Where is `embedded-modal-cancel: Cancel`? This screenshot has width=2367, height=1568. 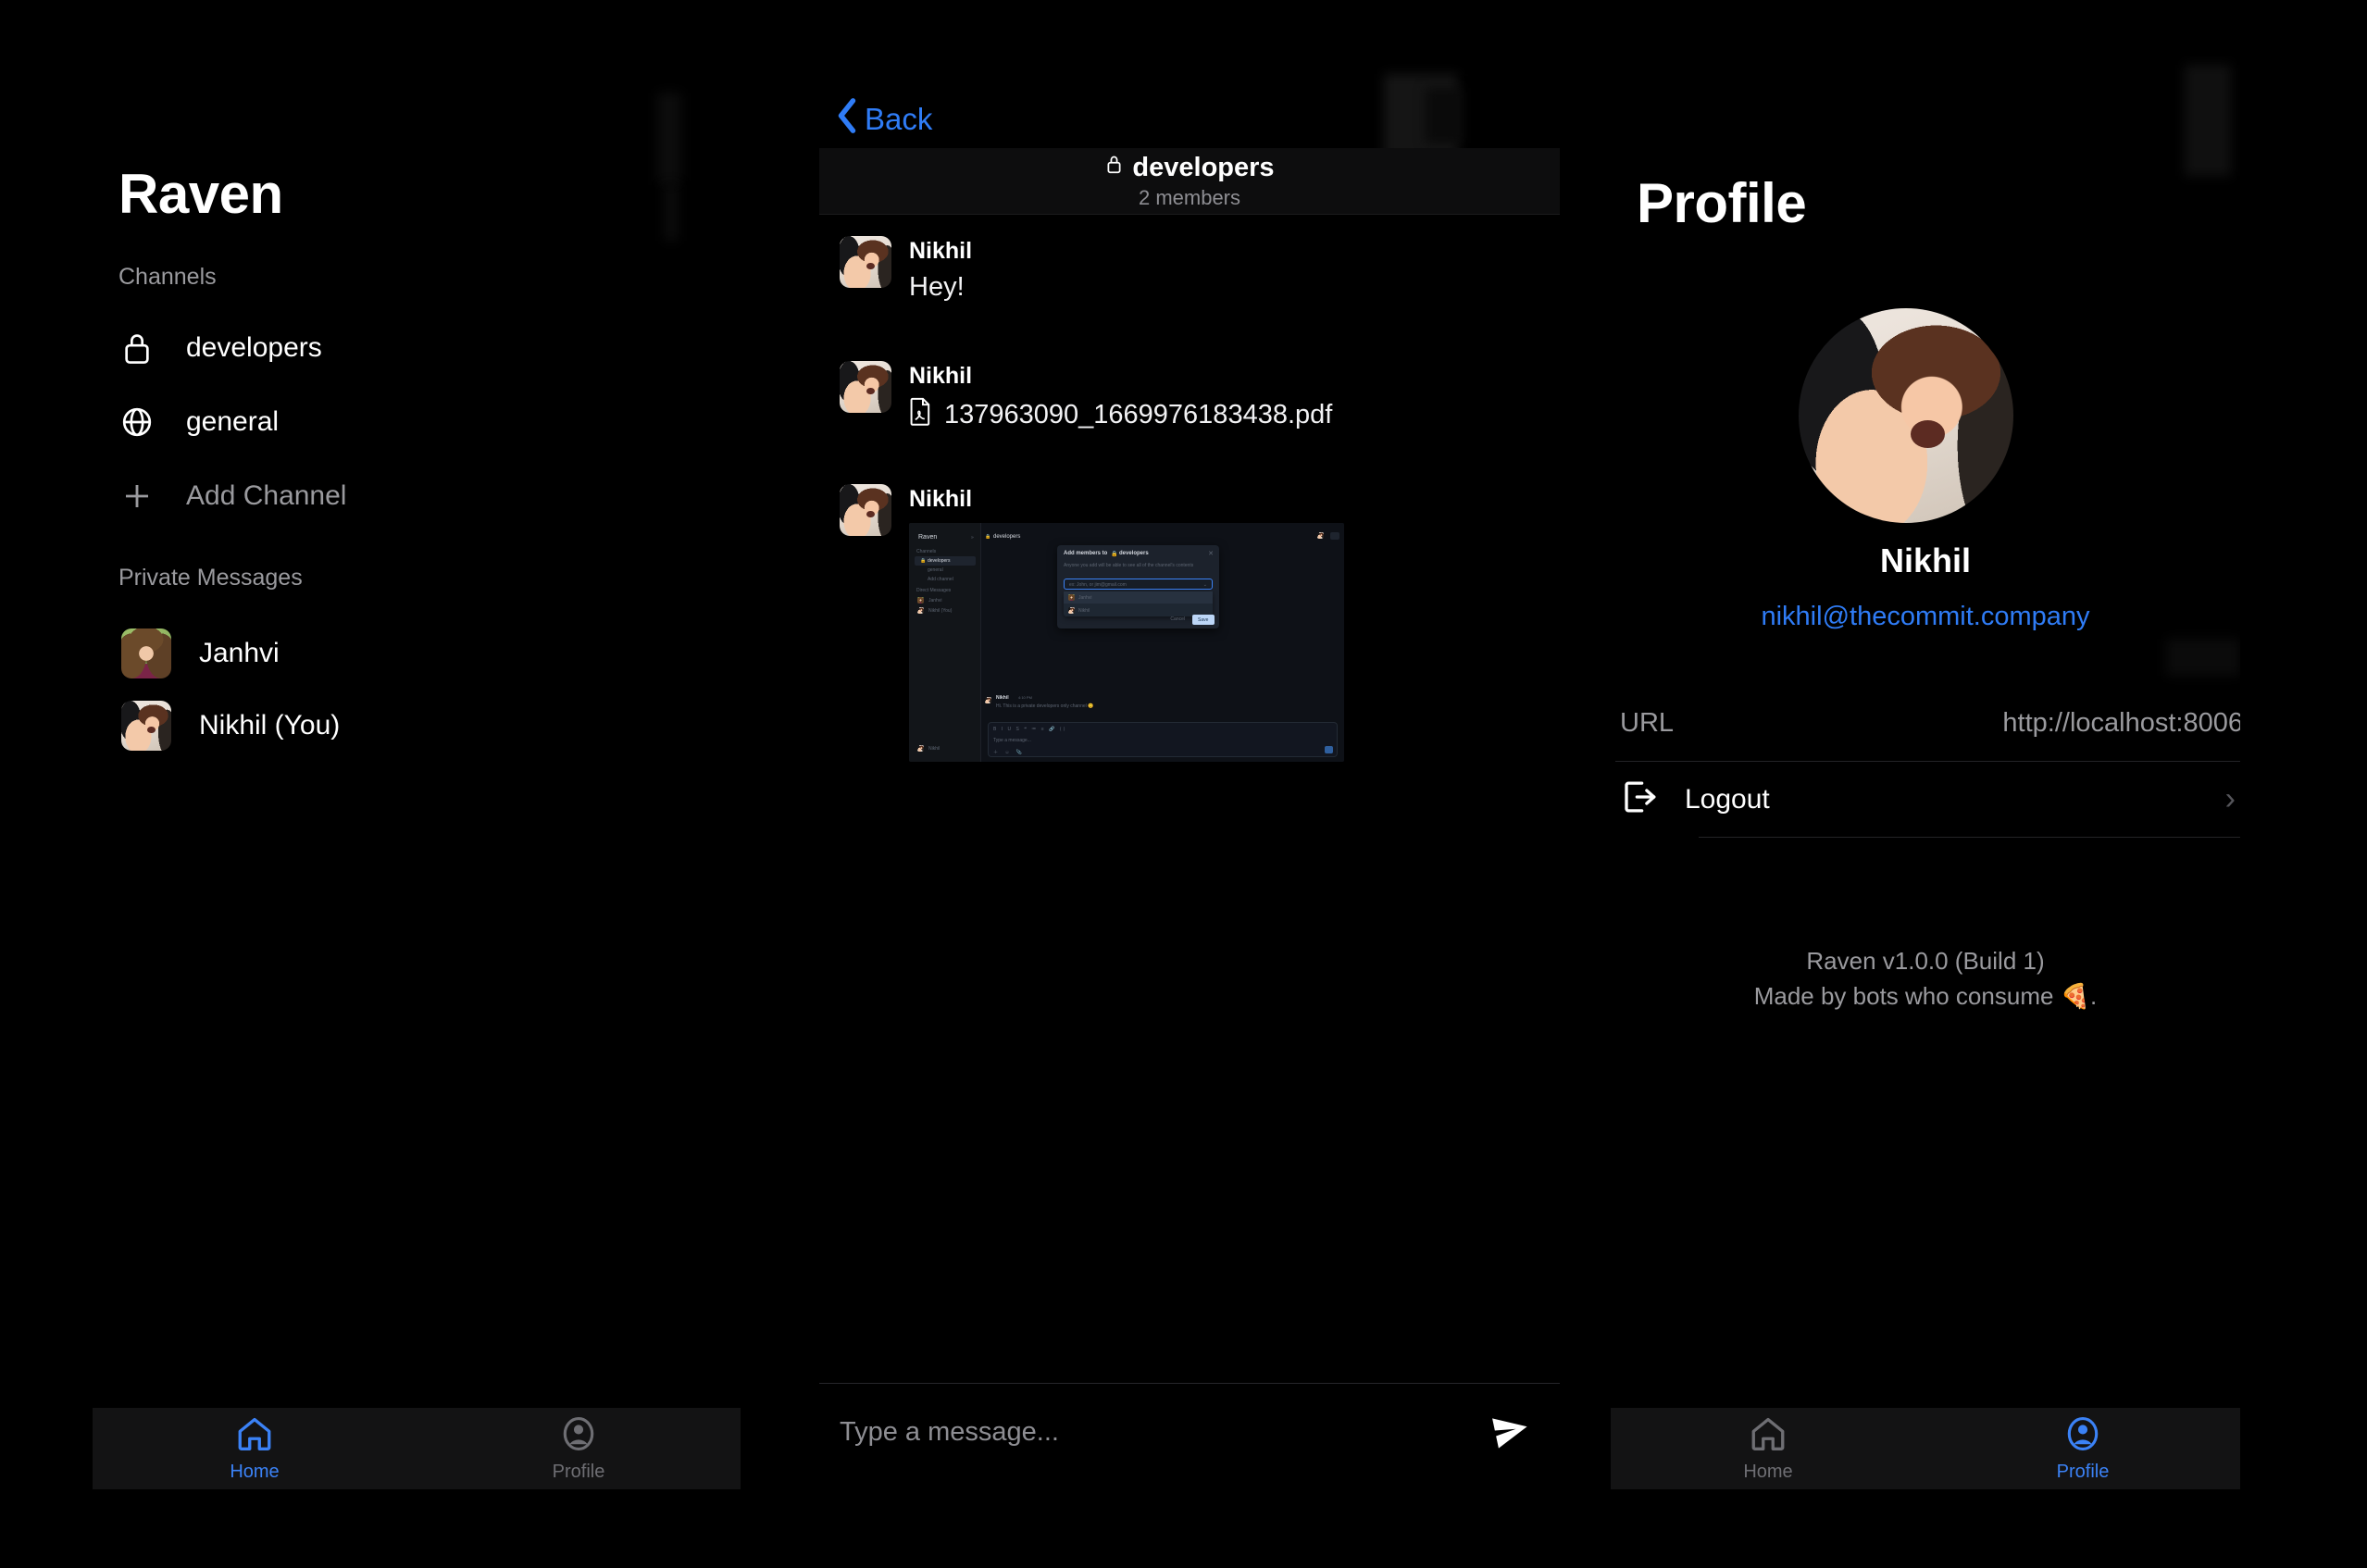 embedded-modal-cancel: Cancel is located at coordinates (1177, 619).